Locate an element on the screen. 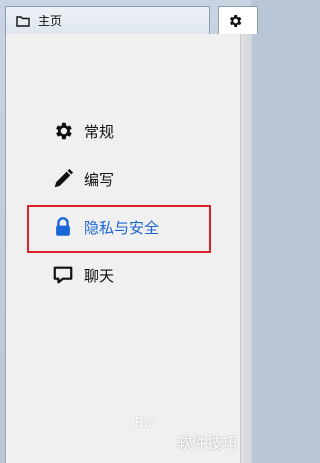 This screenshot has height=463, width=320. pencil-icon is located at coordinates (63, 179).